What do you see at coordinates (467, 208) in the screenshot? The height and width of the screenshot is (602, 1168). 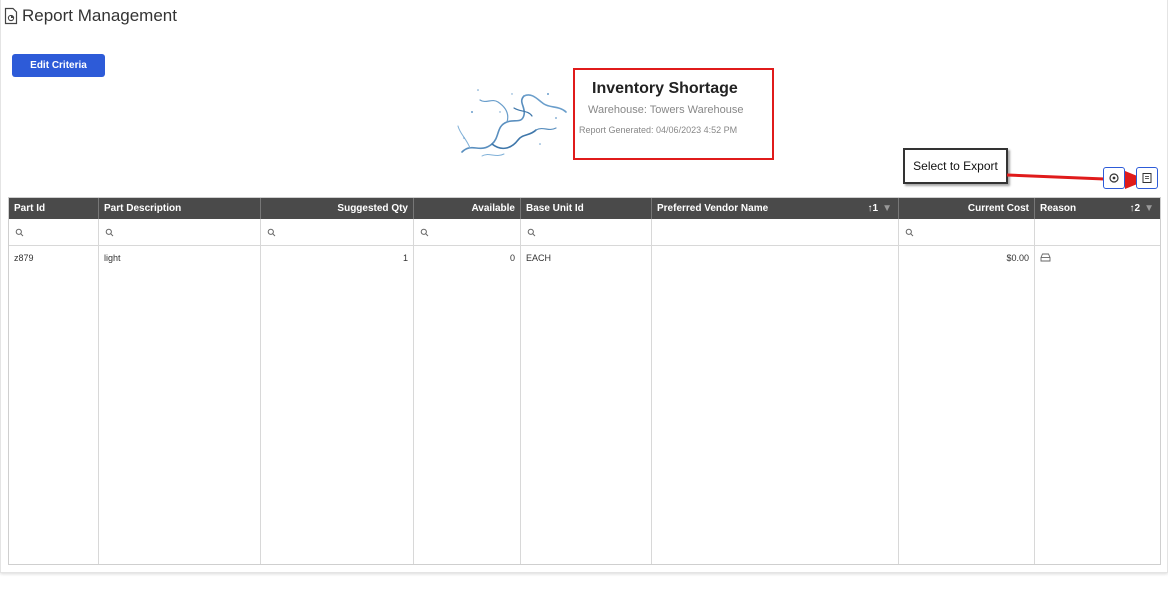 I see `col-header-available: Available` at bounding box center [467, 208].